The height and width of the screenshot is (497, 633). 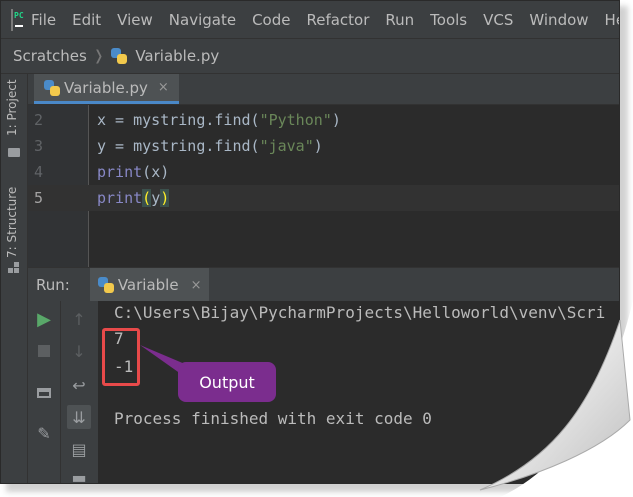 I want to click on line-number: 3, so click(x=39, y=146).